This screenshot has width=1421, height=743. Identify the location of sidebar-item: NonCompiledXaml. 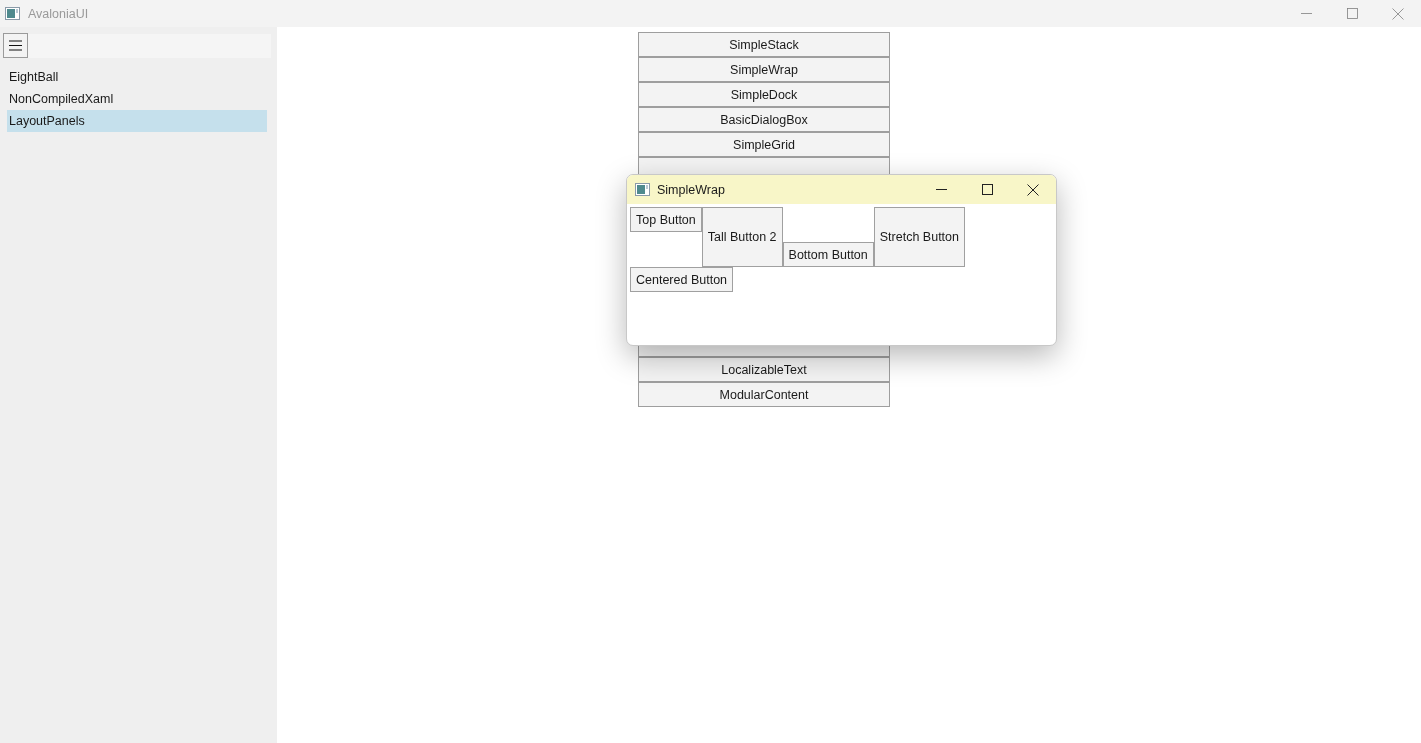
(137, 99).